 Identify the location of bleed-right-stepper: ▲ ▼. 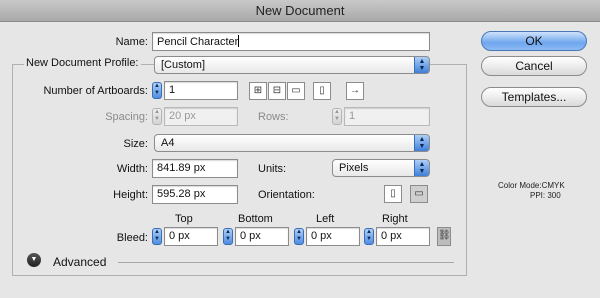
(369, 236).